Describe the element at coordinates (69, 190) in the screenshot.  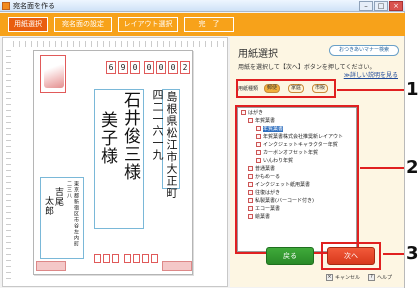
I see `sender-address-number: 二三八` at that location.